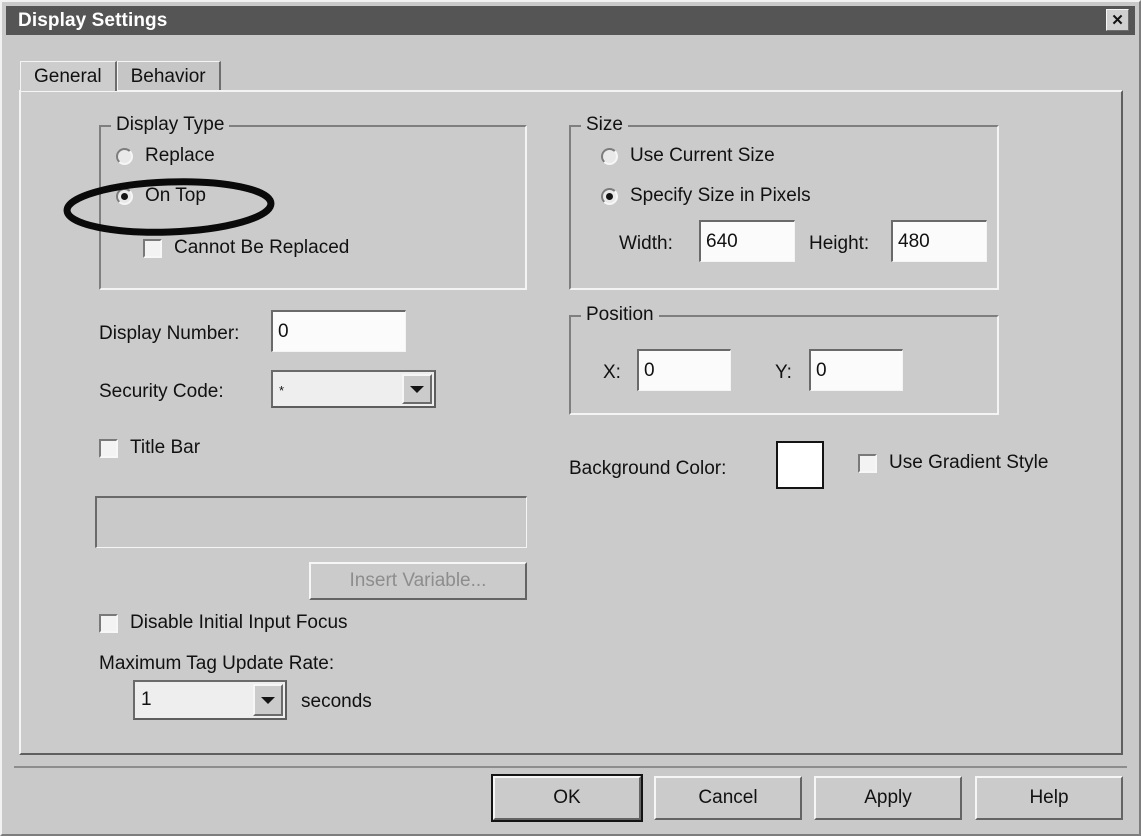 The height and width of the screenshot is (836, 1141). What do you see at coordinates (684, 370) in the screenshot?
I see `position-x-input: 0` at bounding box center [684, 370].